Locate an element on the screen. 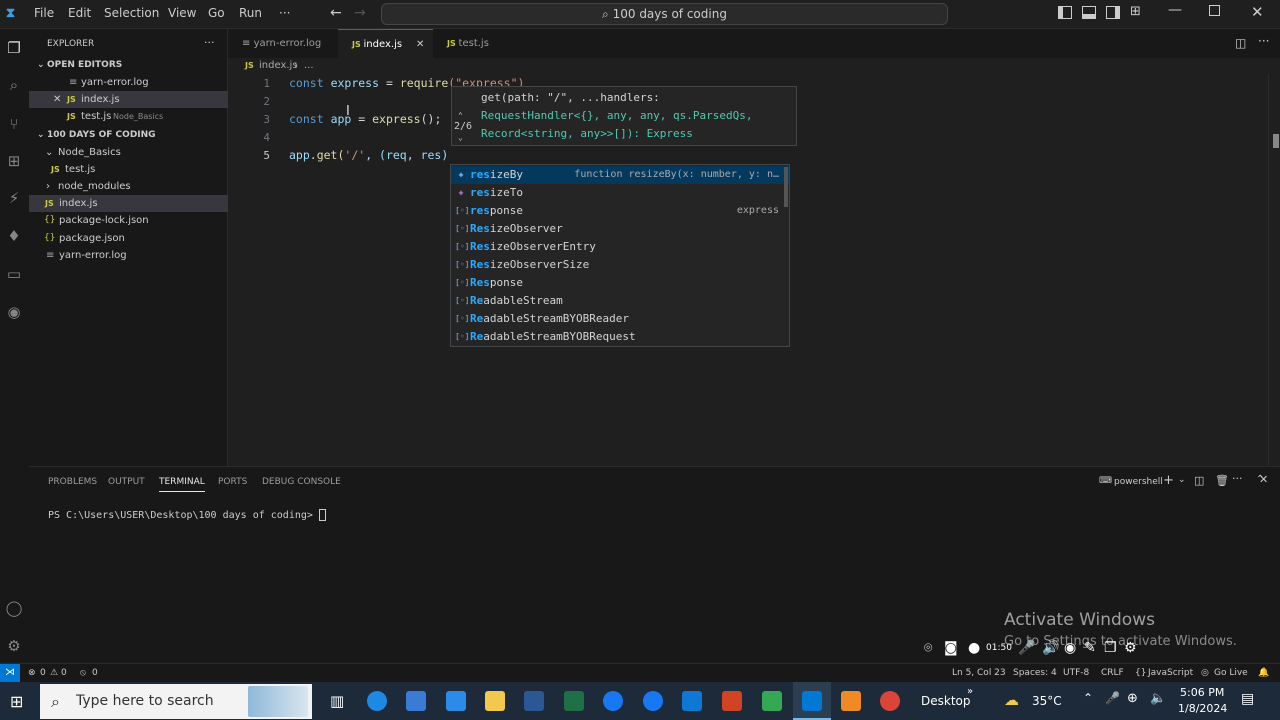 Image resolution: width=1280 pixels, height=720 pixels. windows-start-icon: ⊞ is located at coordinates (16, 701).